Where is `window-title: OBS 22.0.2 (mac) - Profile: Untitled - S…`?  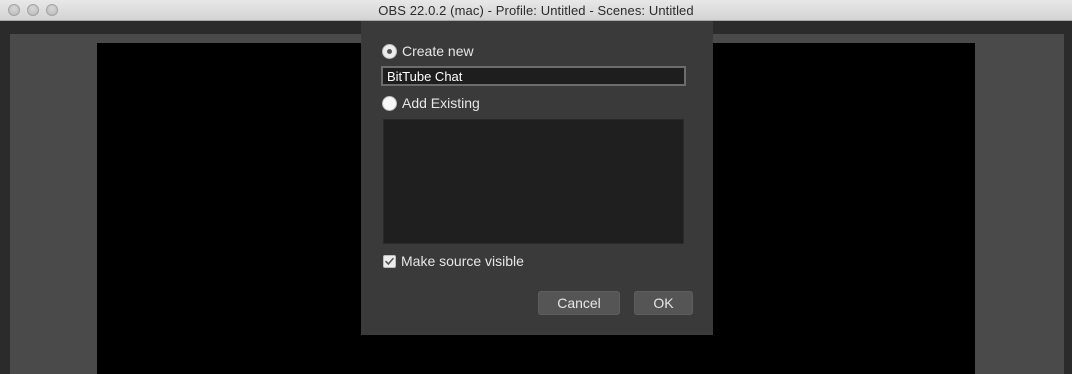
window-title: OBS 22.0.2 (mac) - Profile: Untitled - S… is located at coordinates (536, 10).